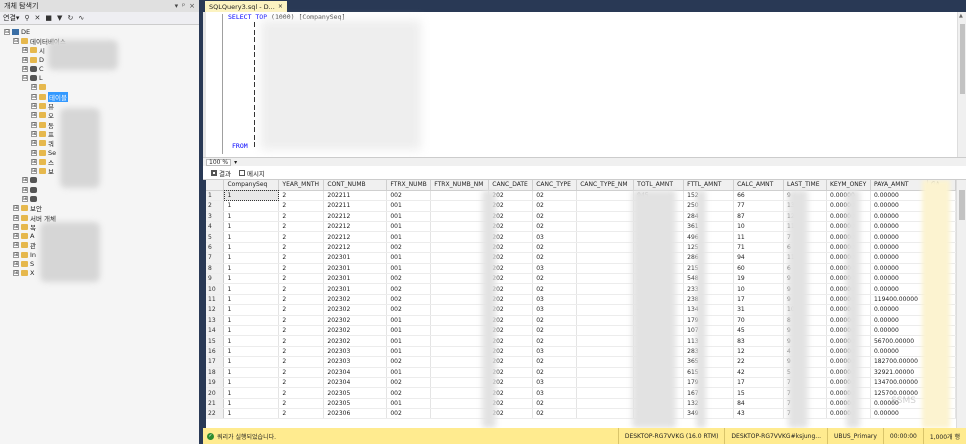  Describe the element at coordinates (26, 18) in the screenshot. I see `connect-icon: ⚲` at that location.